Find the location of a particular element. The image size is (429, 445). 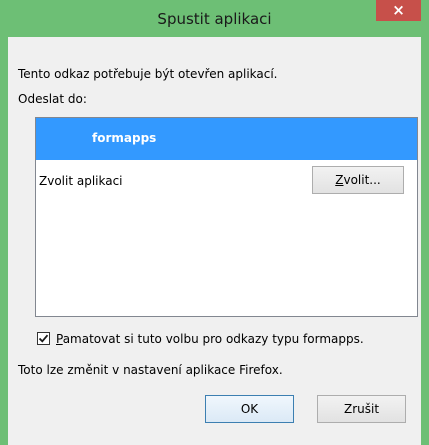

list-item-formapps: formapps is located at coordinates (226, 139).